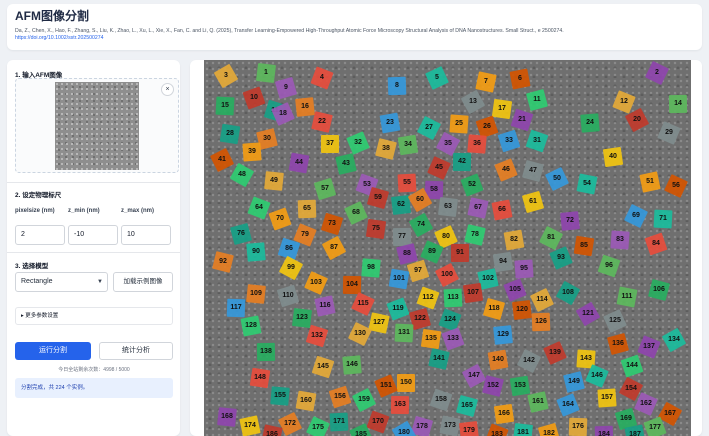  What do you see at coordinates (429, 127) in the screenshot?
I see `instance-label: 27` at bounding box center [429, 127].